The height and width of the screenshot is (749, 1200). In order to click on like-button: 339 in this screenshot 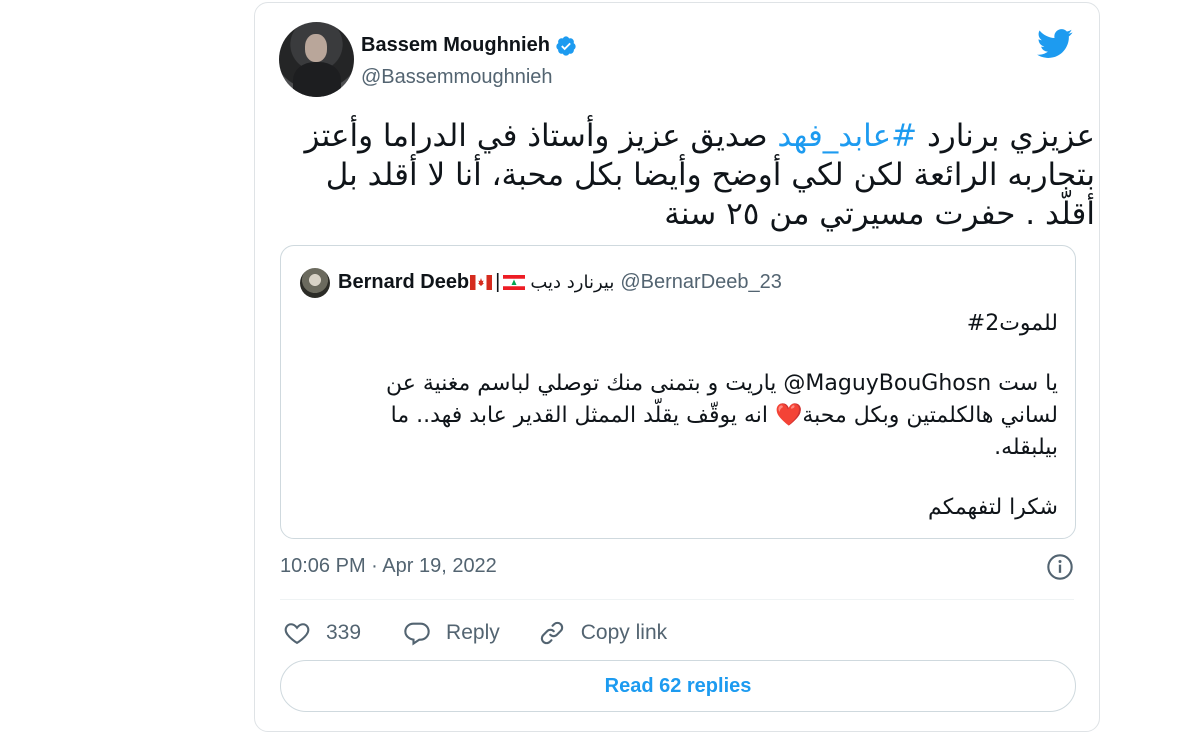, I will do `click(322, 633)`.